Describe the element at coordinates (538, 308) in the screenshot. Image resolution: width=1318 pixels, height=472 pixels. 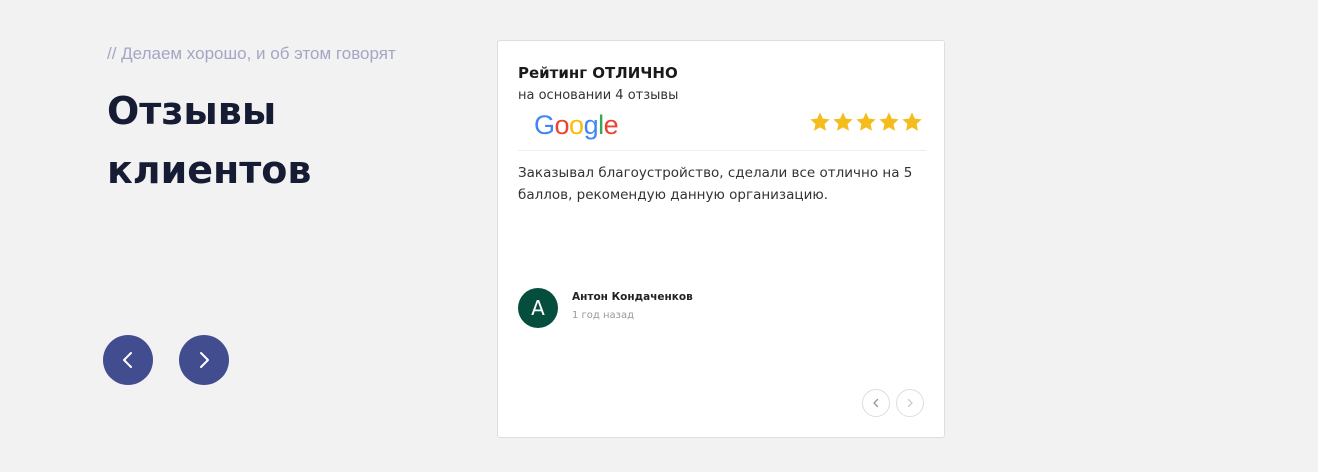
I see `avatar: А` at that location.